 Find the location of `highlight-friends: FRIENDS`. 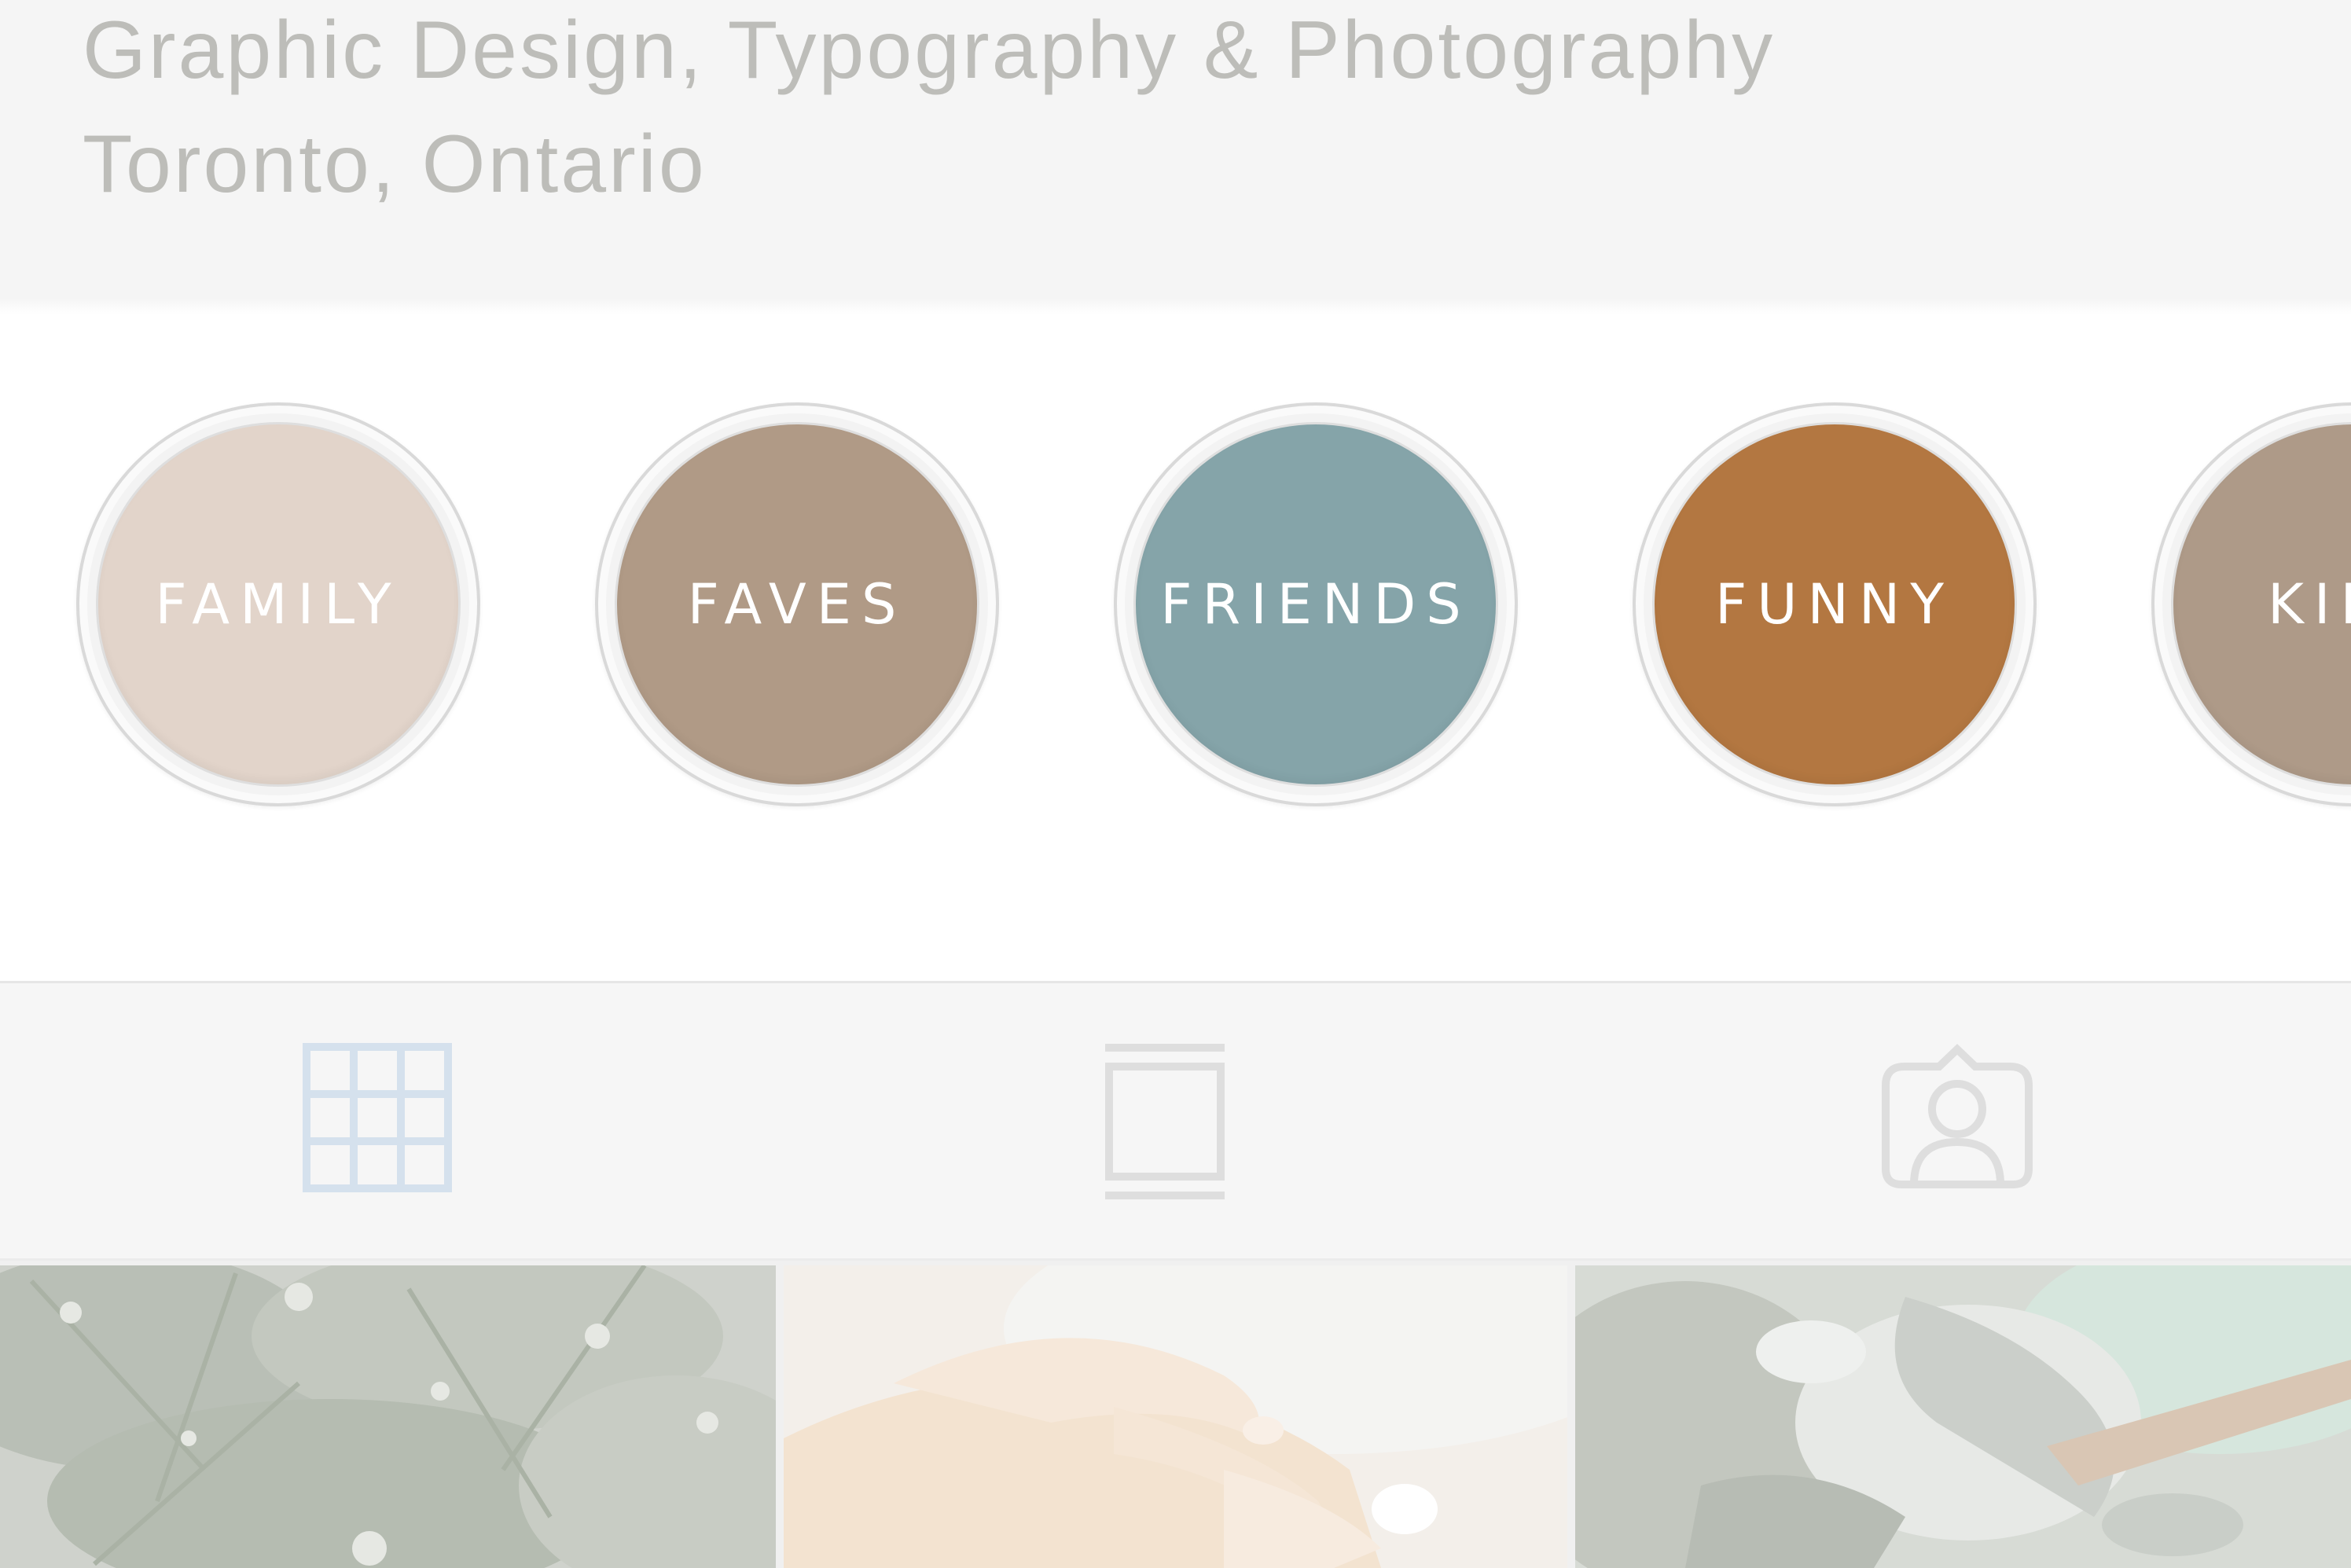

highlight-friends: FRIENDS is located at coordinates (1316, 604).